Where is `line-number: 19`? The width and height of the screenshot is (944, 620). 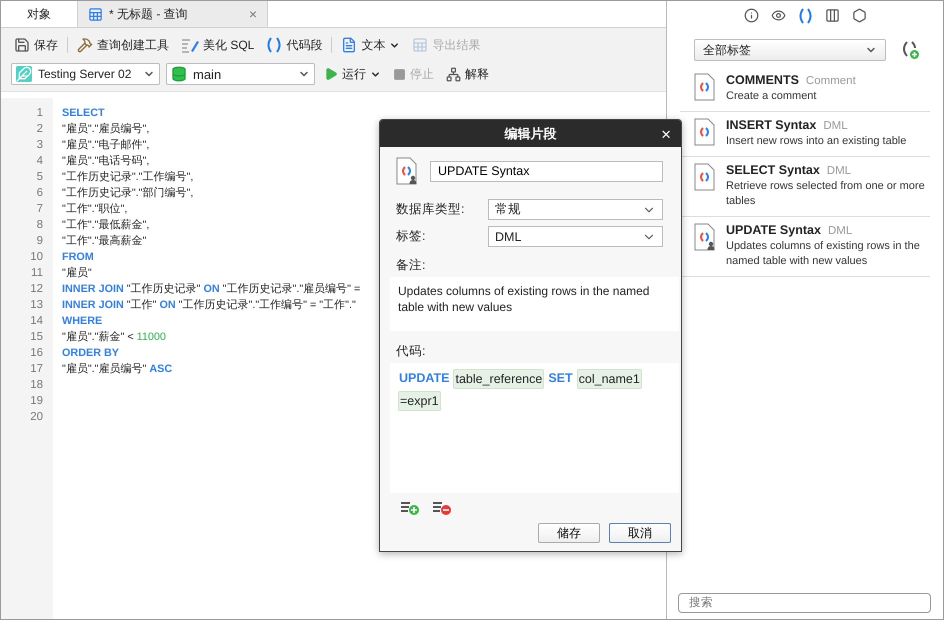
line-number: 19 is located at coordinates (36, 401).